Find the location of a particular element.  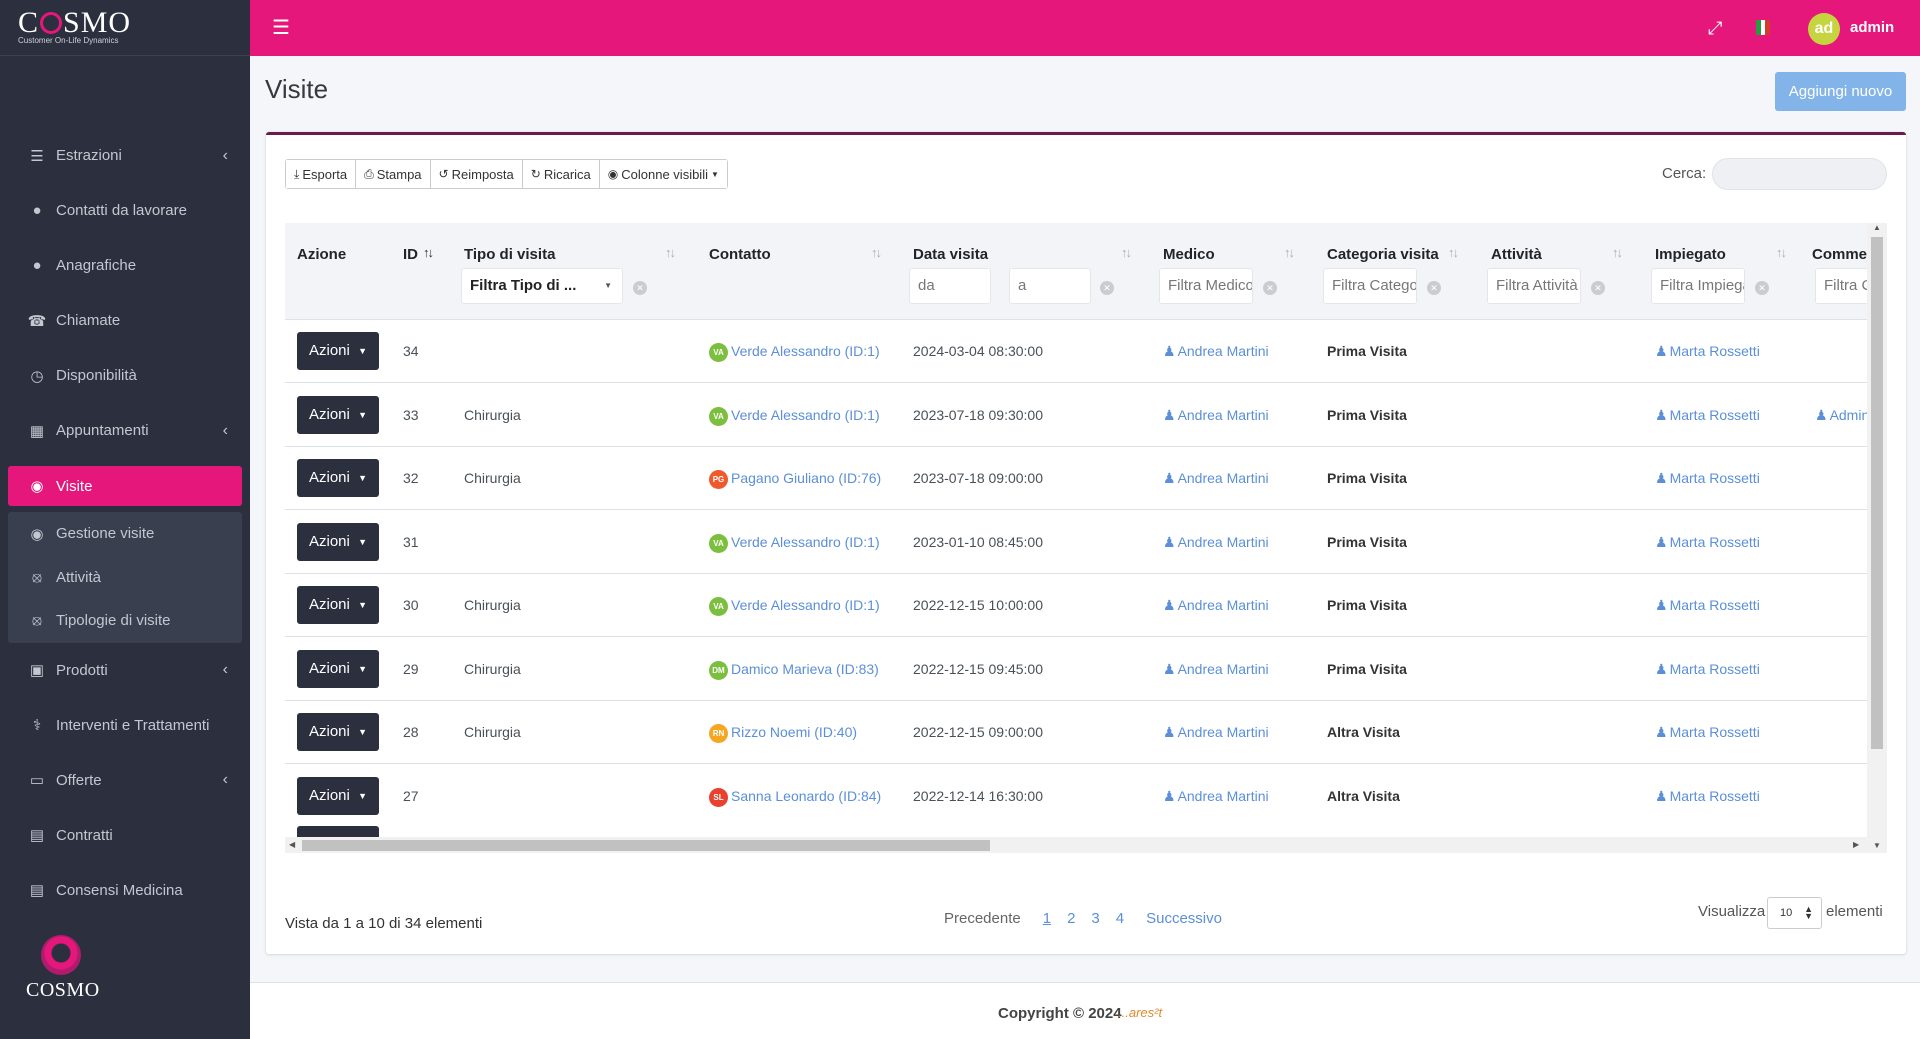

page-length-select: 10 ▲ ▼ is located at coordinates (1794, 913).